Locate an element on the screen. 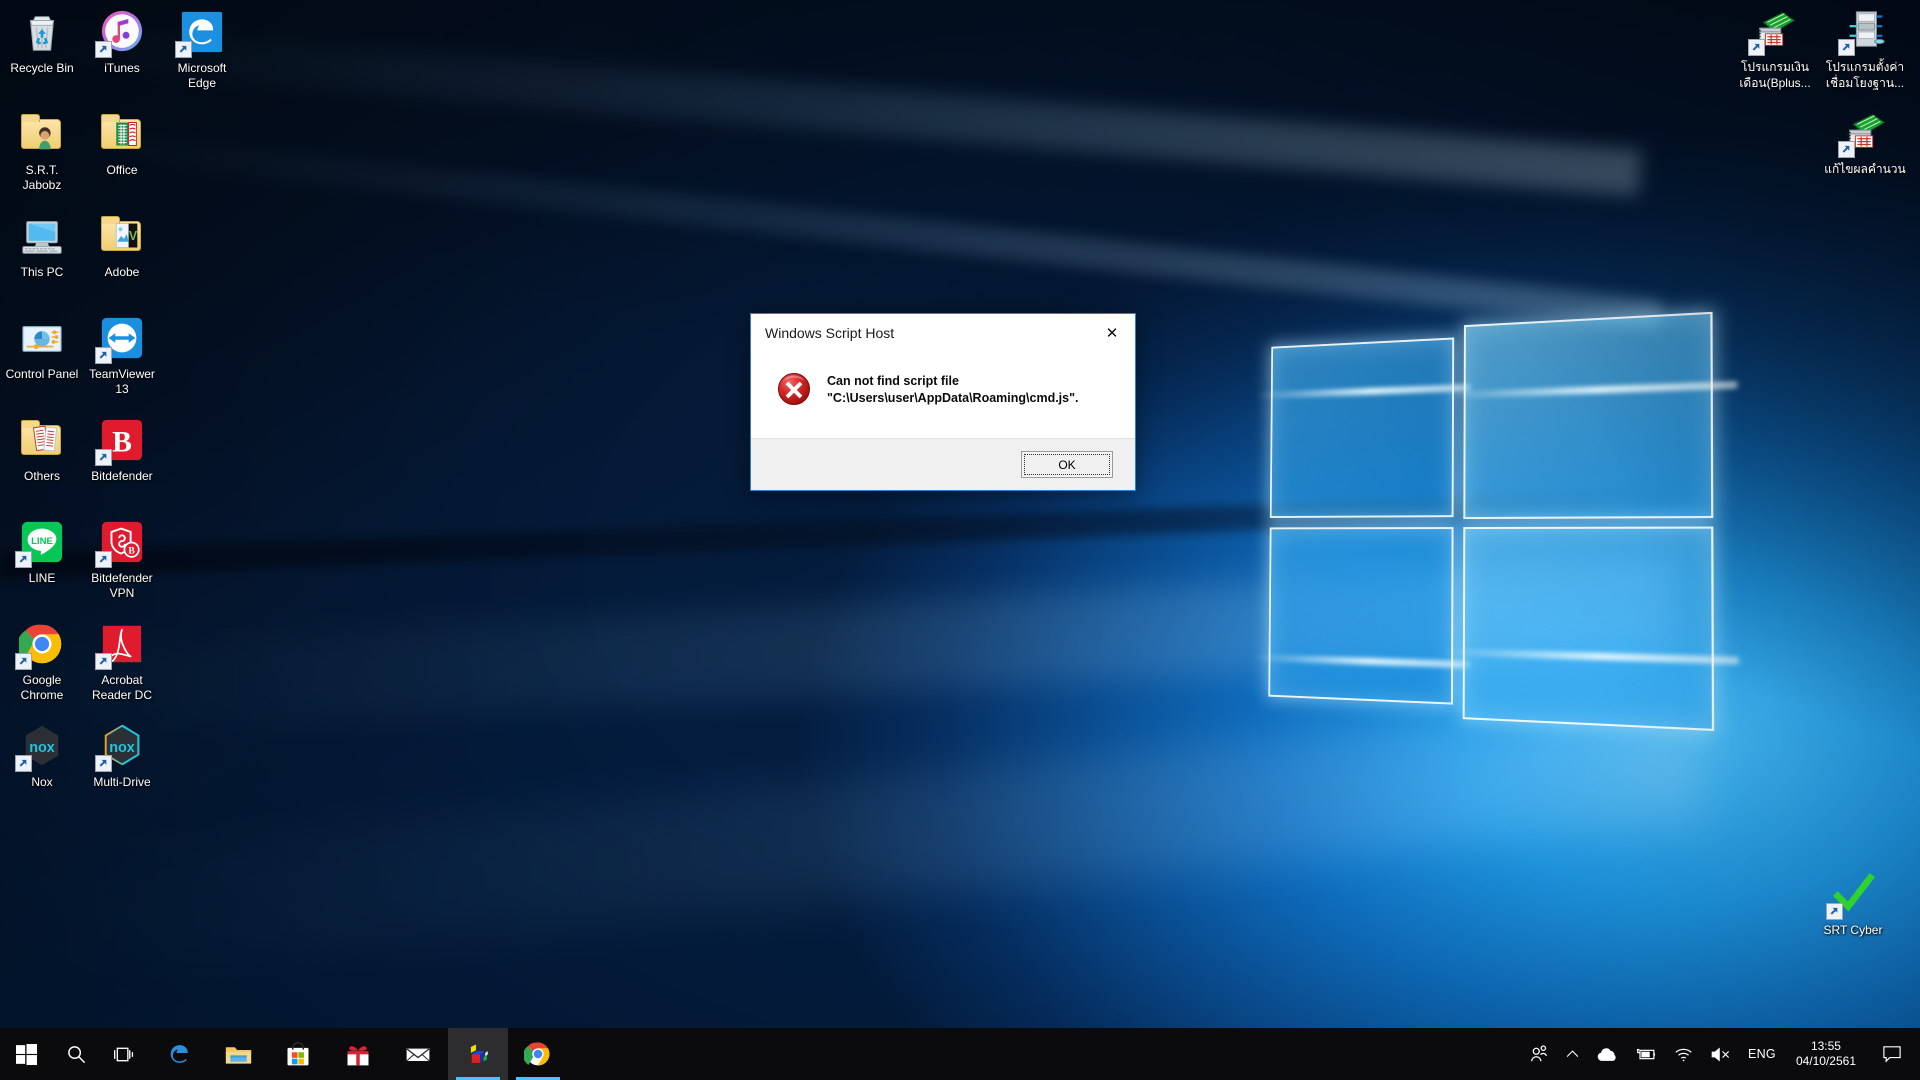 Image resolution: width=1920 pixels, height=1080 pixels. desktop-icon-control-panel: Control Panel is located at coordinates (42, 360).